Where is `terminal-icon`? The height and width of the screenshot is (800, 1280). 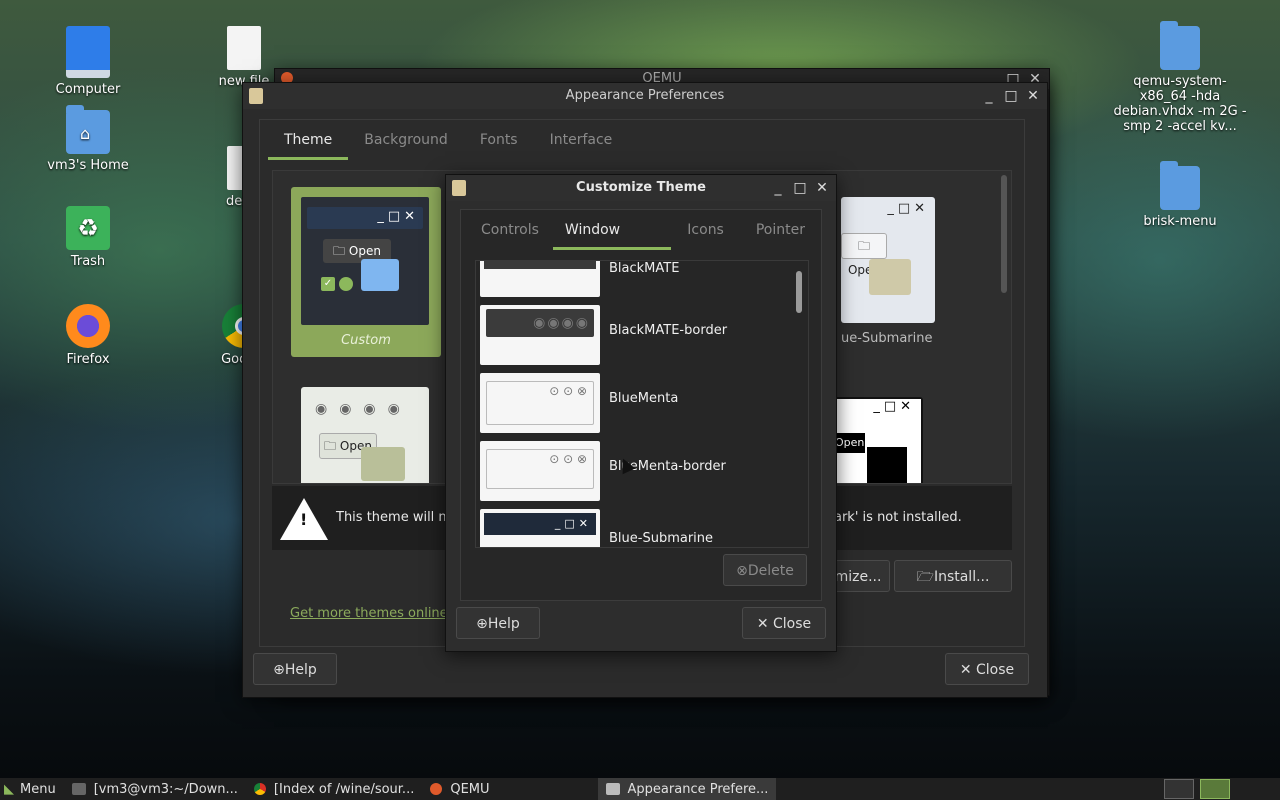
terminal-icon is located at coordinates (78, 789).